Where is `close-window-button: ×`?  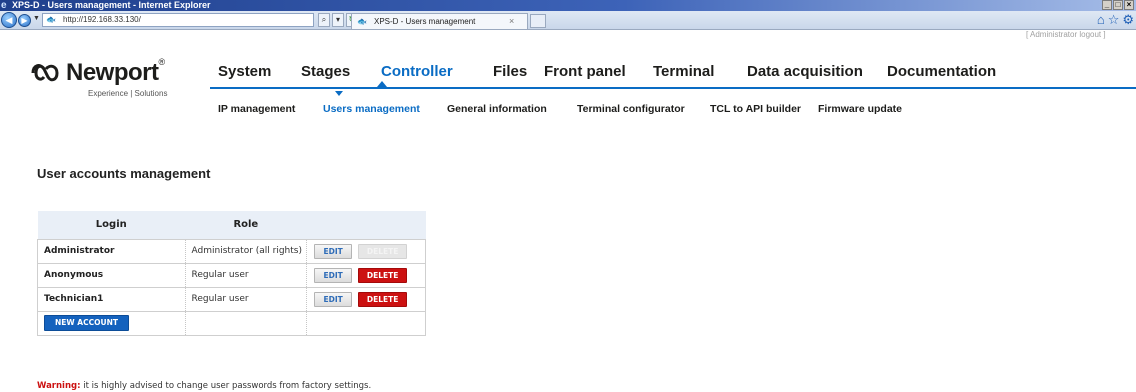
close-window-button: × is located at coordinates (1129, 5).